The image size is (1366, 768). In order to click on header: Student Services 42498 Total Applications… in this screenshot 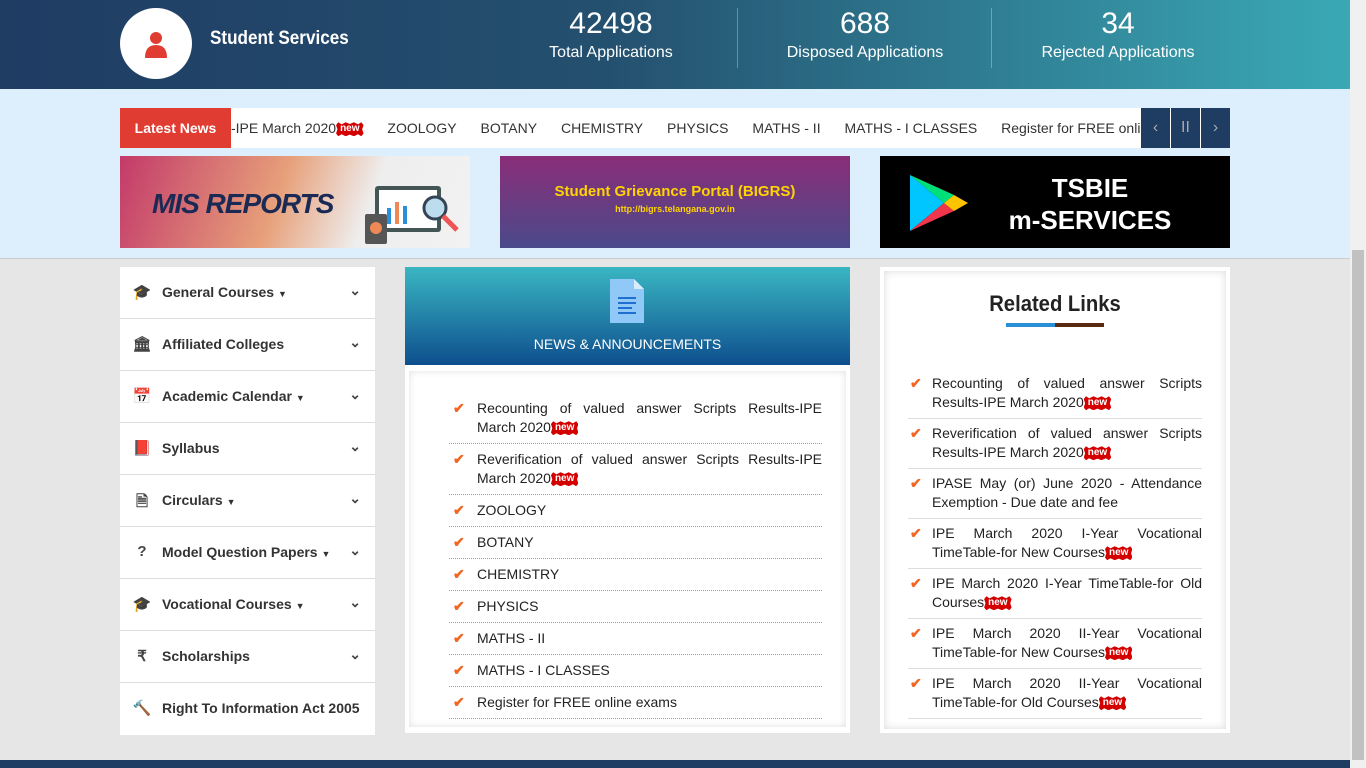, I will do `click(675, 44)`.